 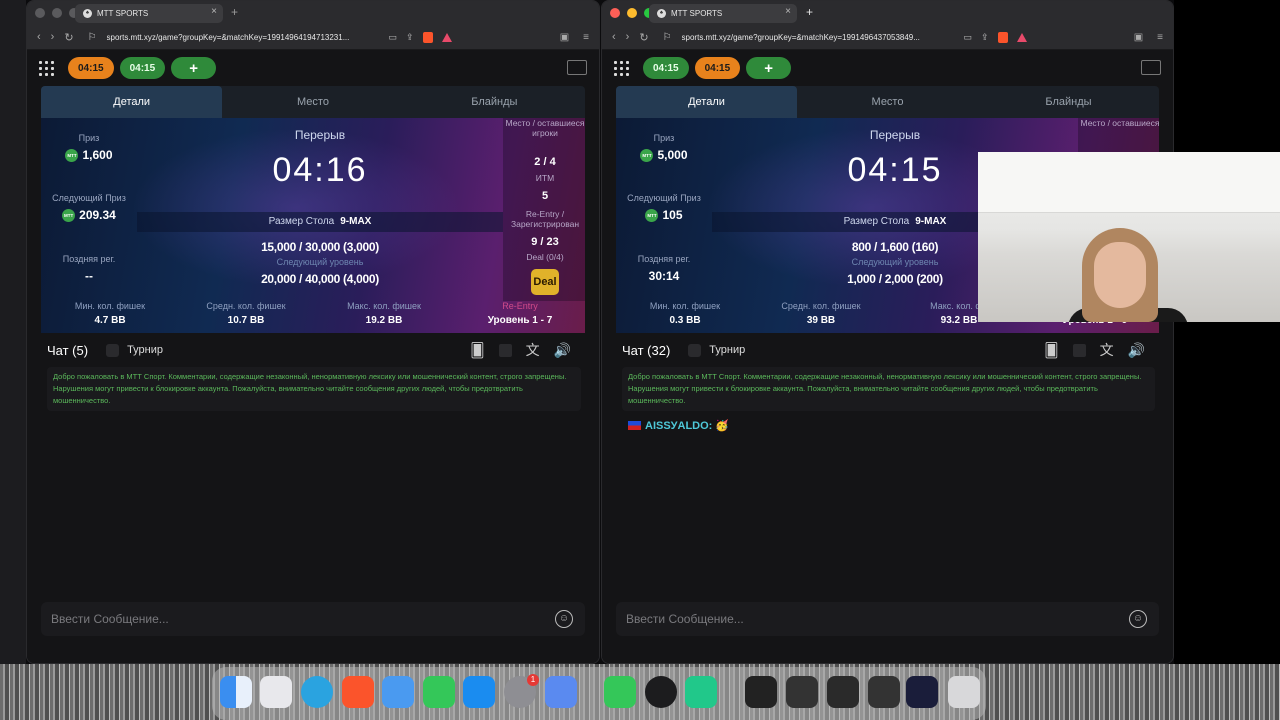 I want to click on launchpad-icon, so click(x=276, y=692).